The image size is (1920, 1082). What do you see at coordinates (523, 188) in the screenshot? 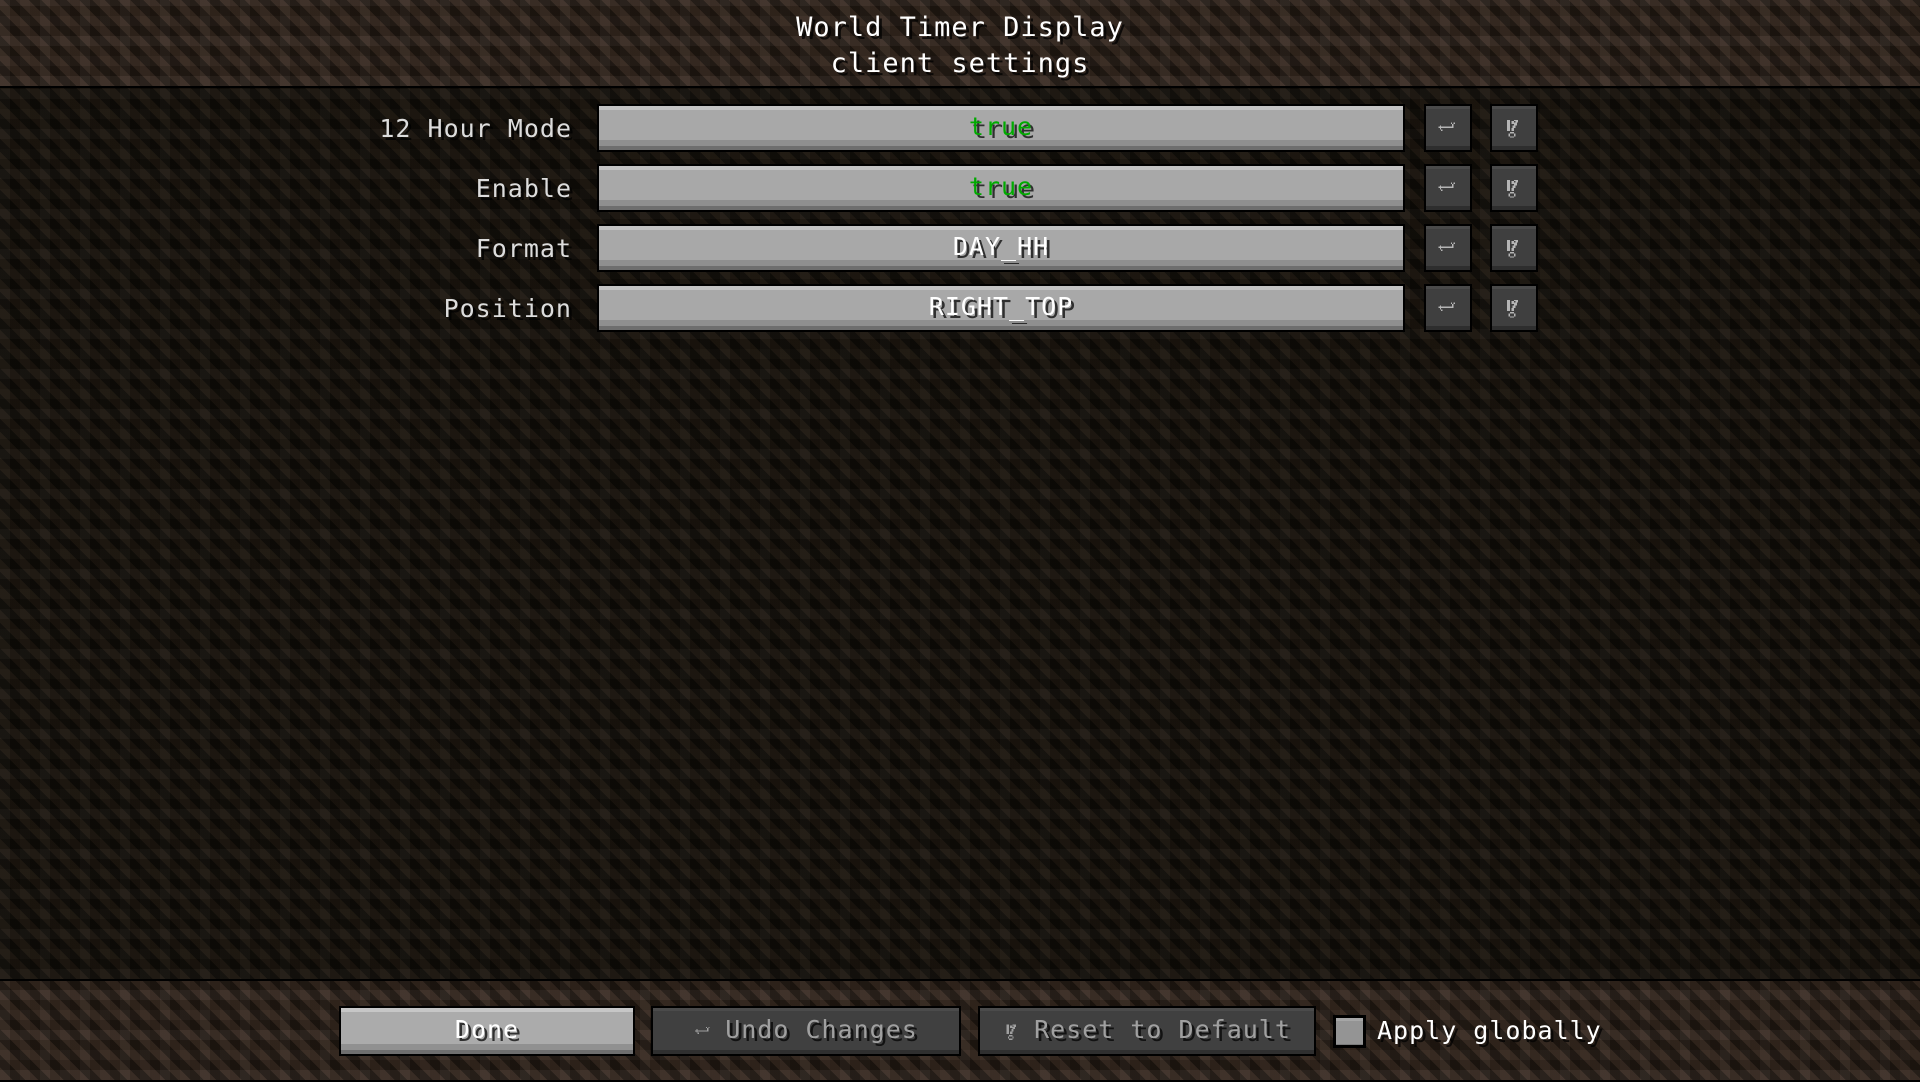
I see `config-label-enable: Enable` at bounding box center [523, 188].